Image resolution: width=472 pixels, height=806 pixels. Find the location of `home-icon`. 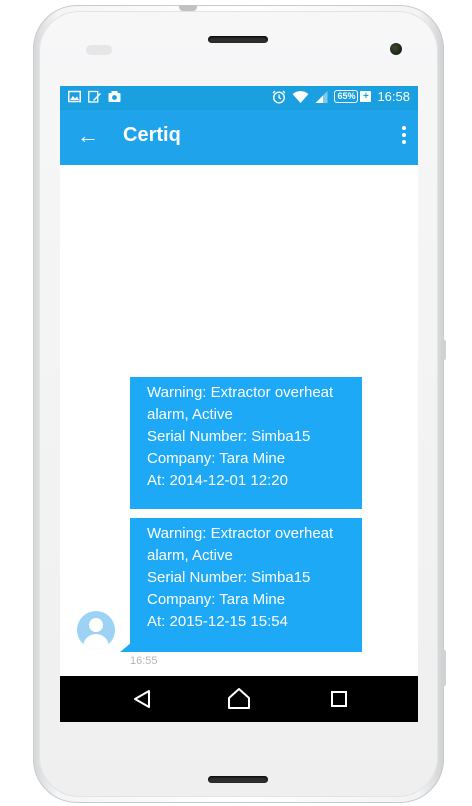

home-icon is located at coordinates (239, 699).